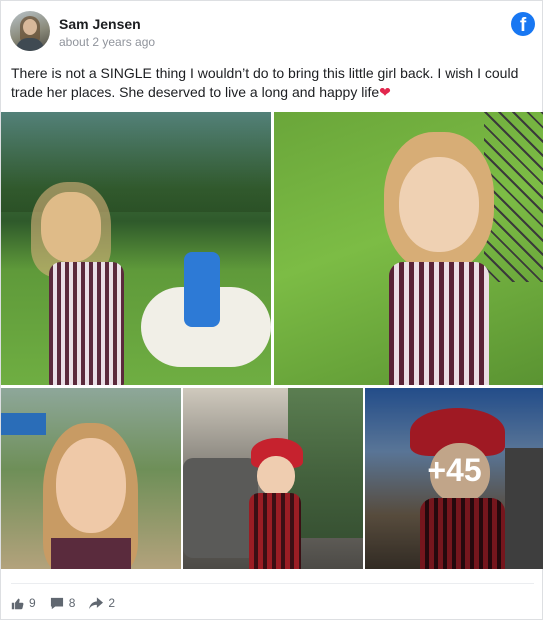 The height and width of the screenshot is (620, 543). What do you see at coordinates (272, 32) in the screenshot?
I see `post-header: Sam Jensen about 2 years ago f` at bounding box center [272, 32].